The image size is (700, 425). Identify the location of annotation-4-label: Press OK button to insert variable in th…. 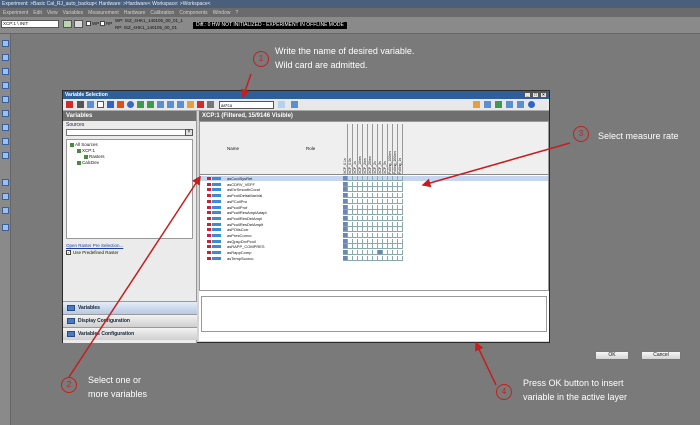
(575, 390).